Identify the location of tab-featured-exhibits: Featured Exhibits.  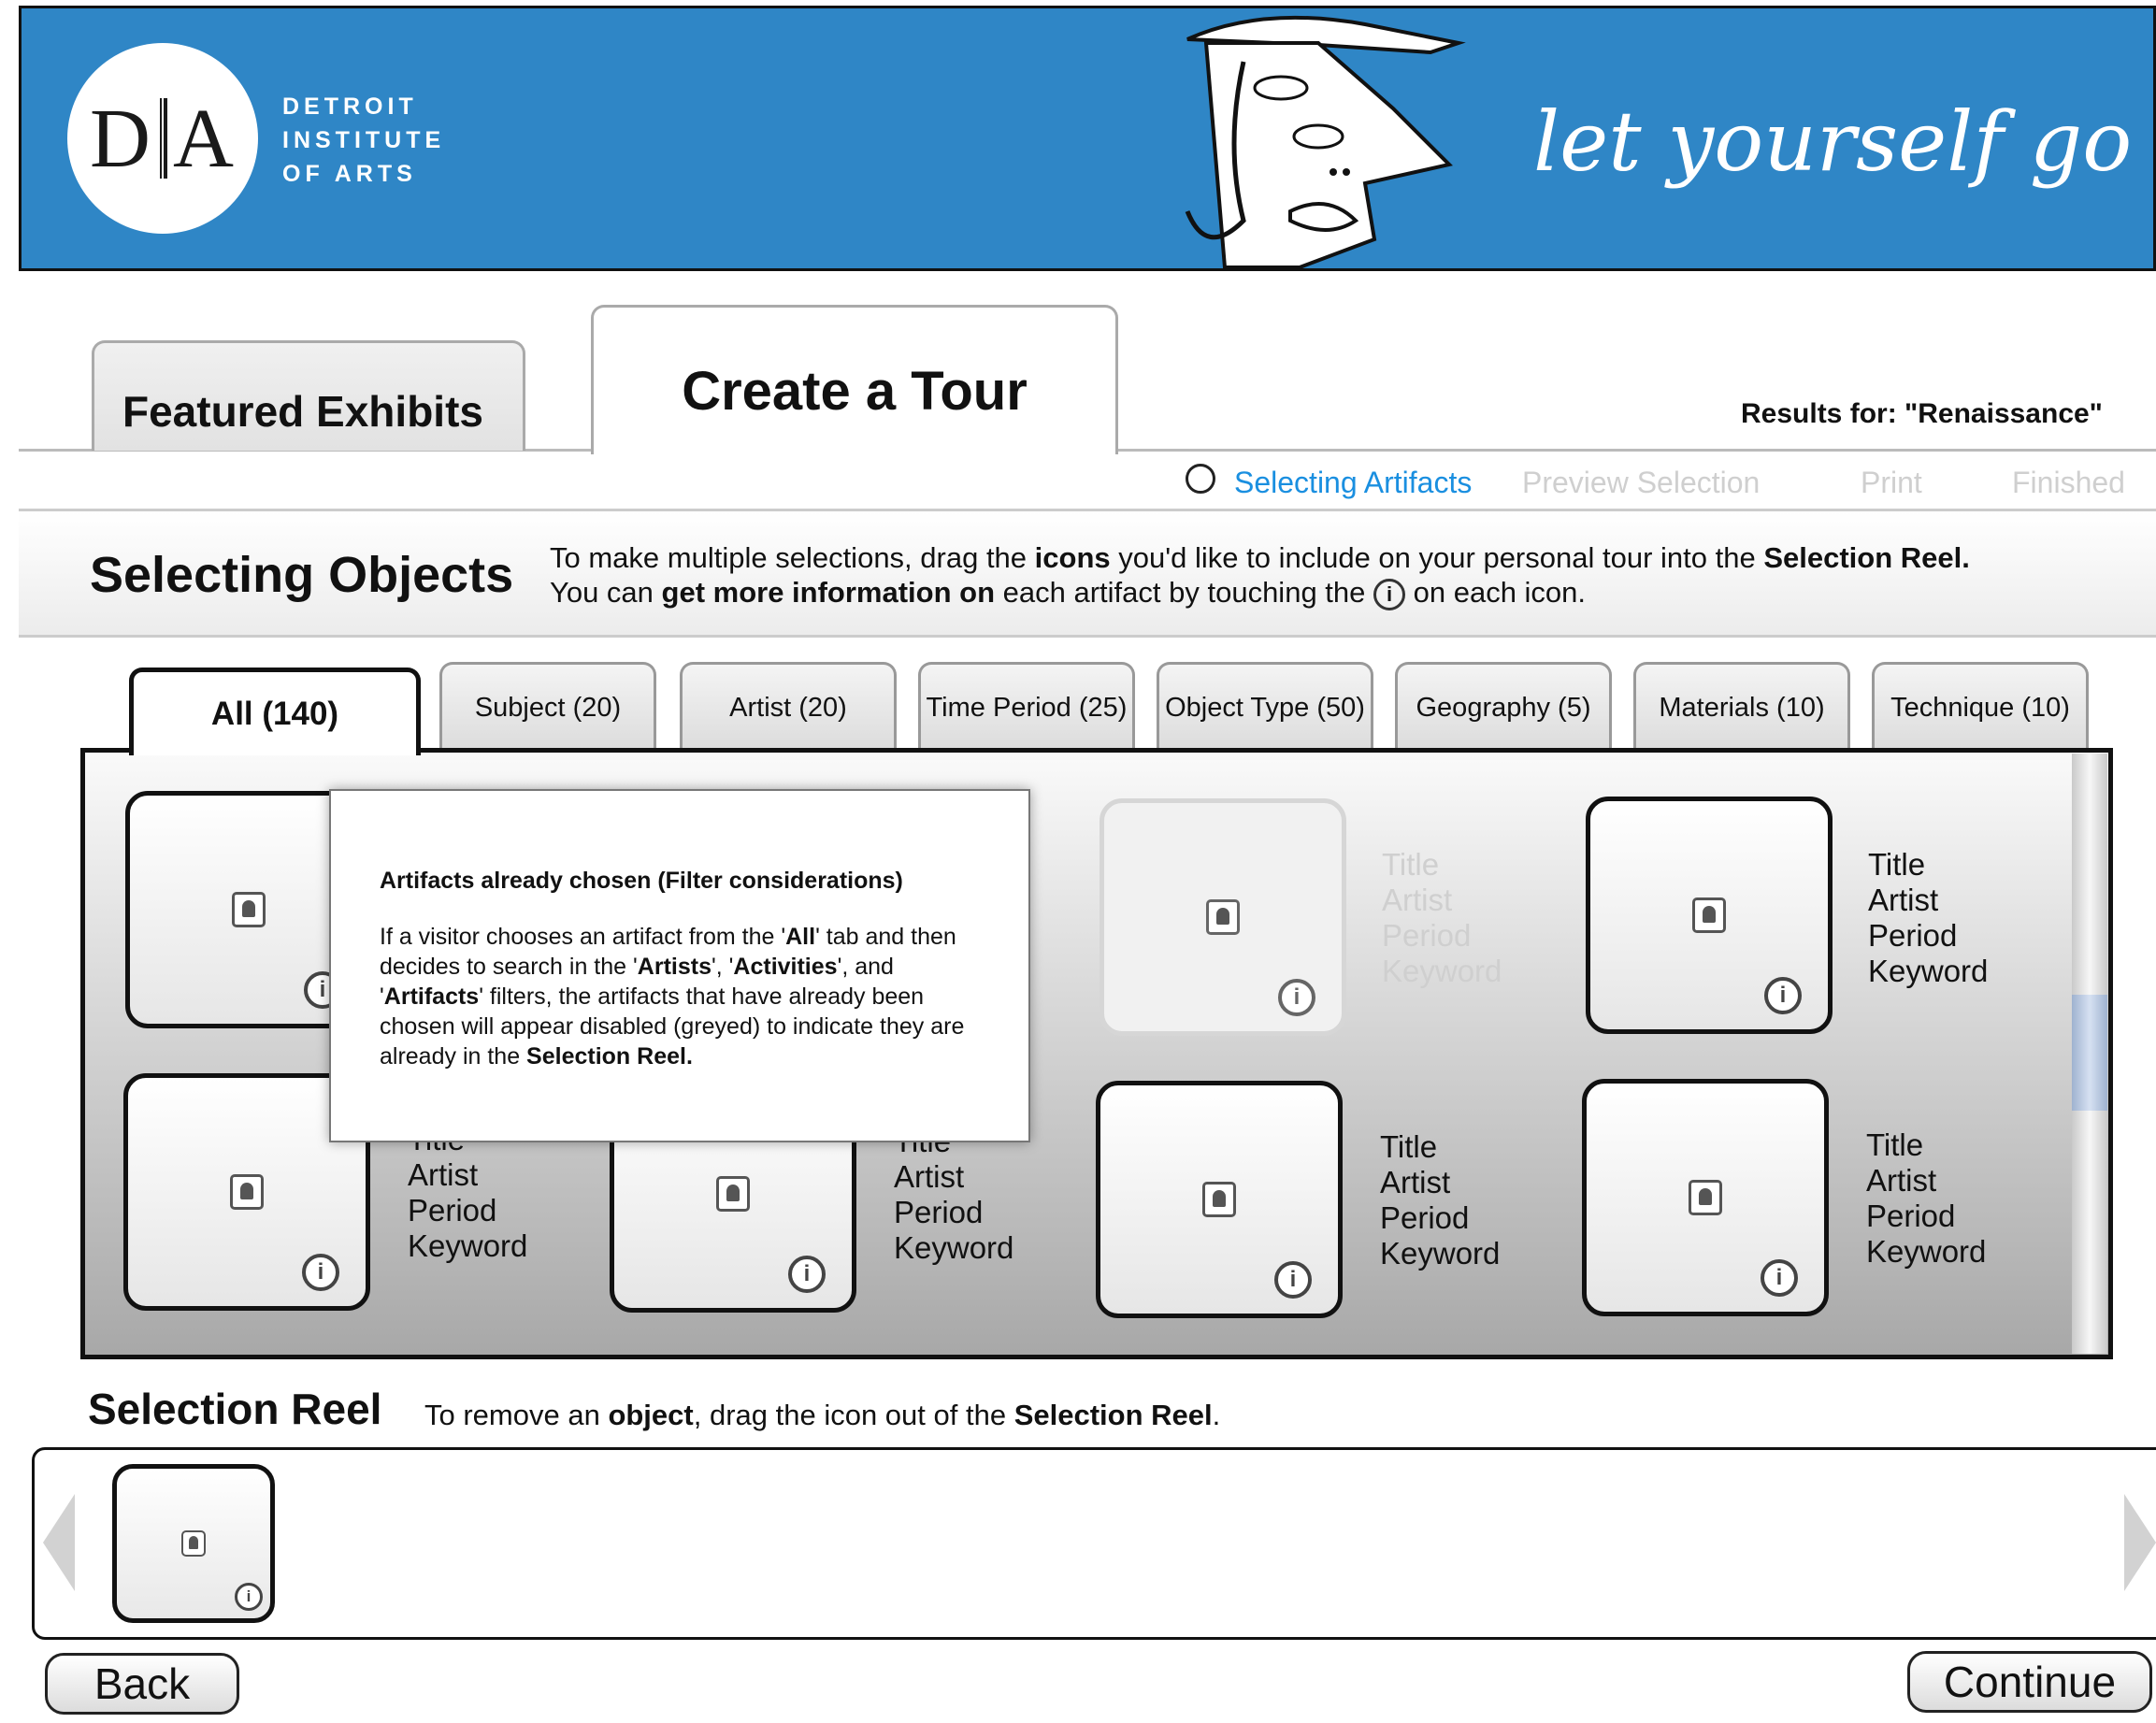
(308, 395).